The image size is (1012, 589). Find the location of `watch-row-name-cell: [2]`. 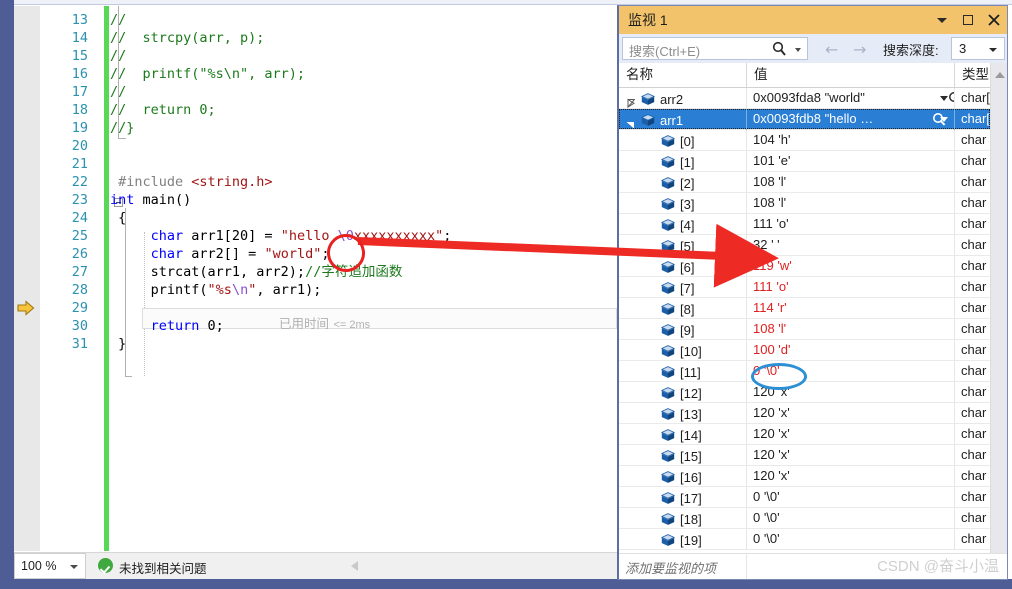

watch-row-name-cell: [2] is located at coordinates (683, 182).